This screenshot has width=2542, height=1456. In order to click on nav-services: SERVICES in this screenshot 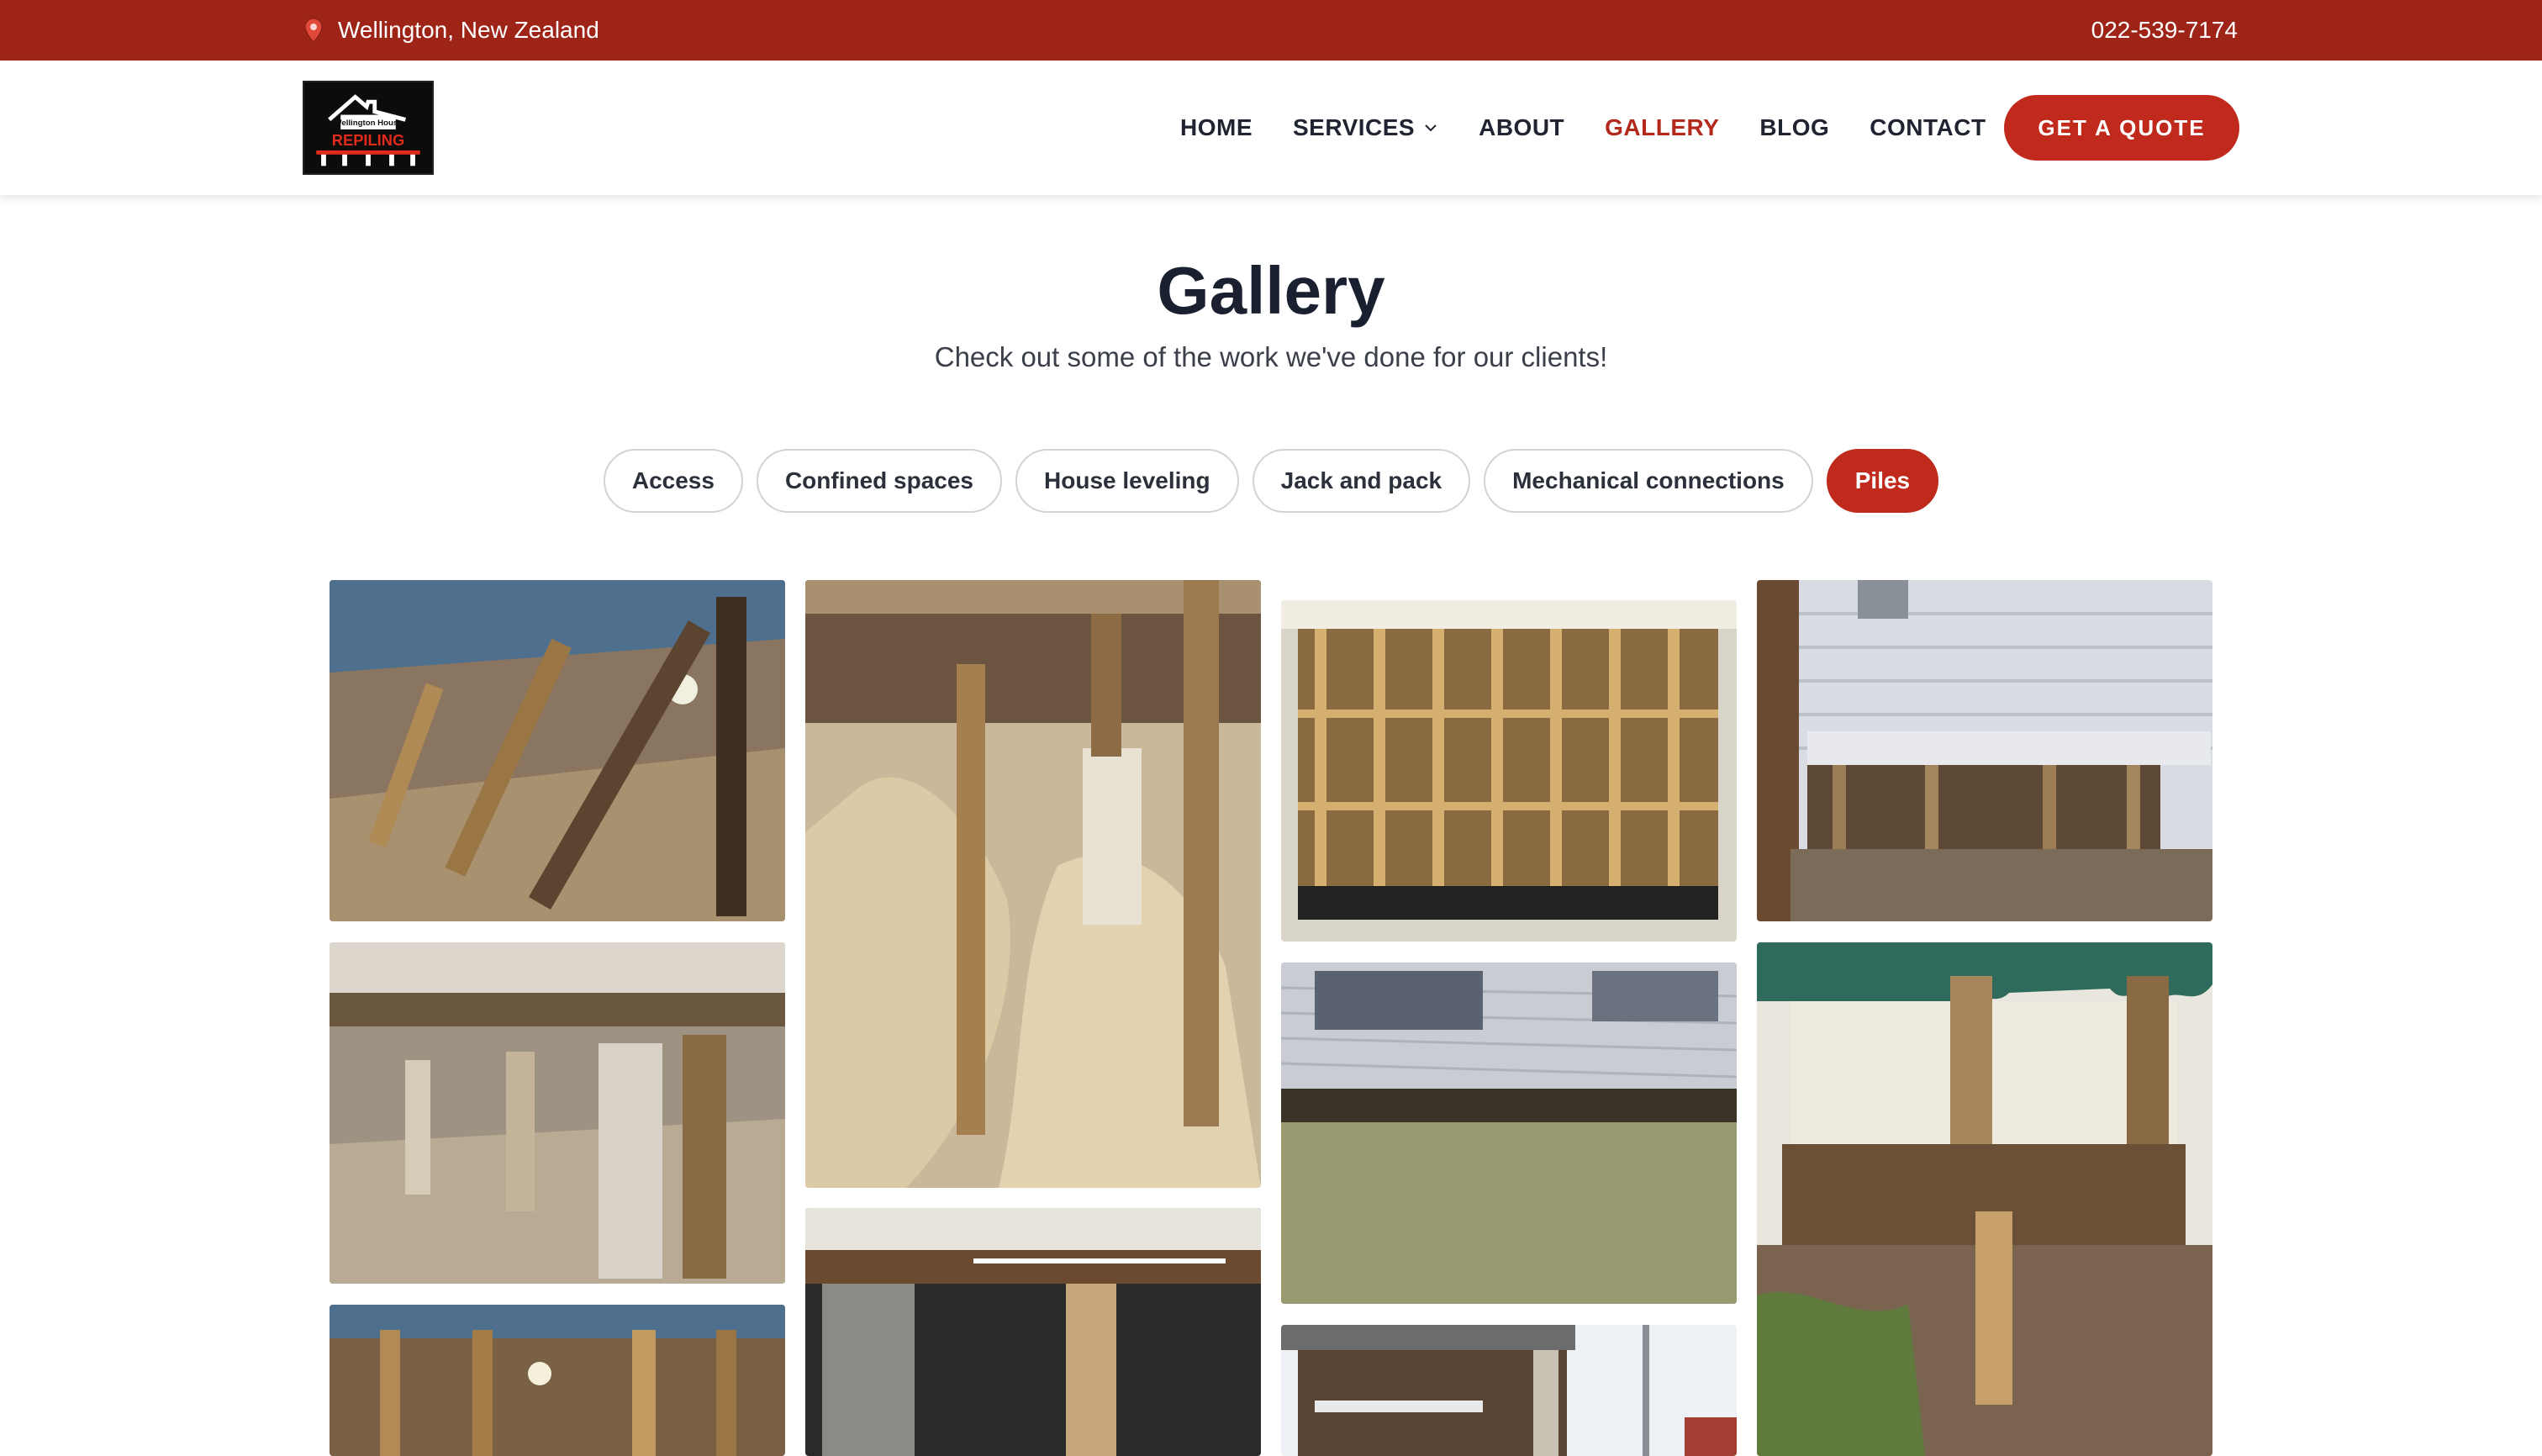, I will do `click(1365, 127)`.